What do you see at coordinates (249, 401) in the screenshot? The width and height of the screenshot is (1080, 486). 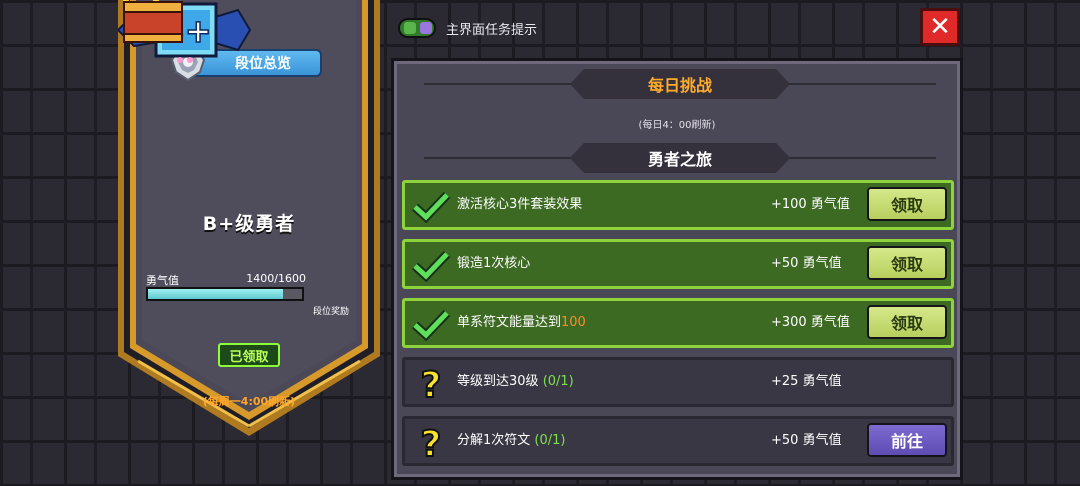 I see `weekly-refresh-note: (每周一4:00刷新)` at bounding box center [249, 401].